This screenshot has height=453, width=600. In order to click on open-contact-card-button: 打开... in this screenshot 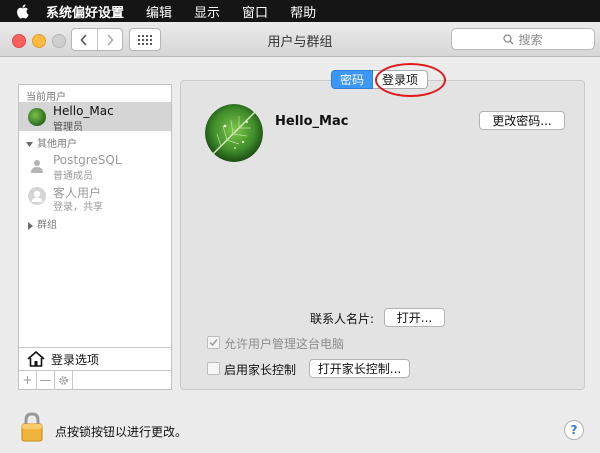, I will do `click(414, 317)`.